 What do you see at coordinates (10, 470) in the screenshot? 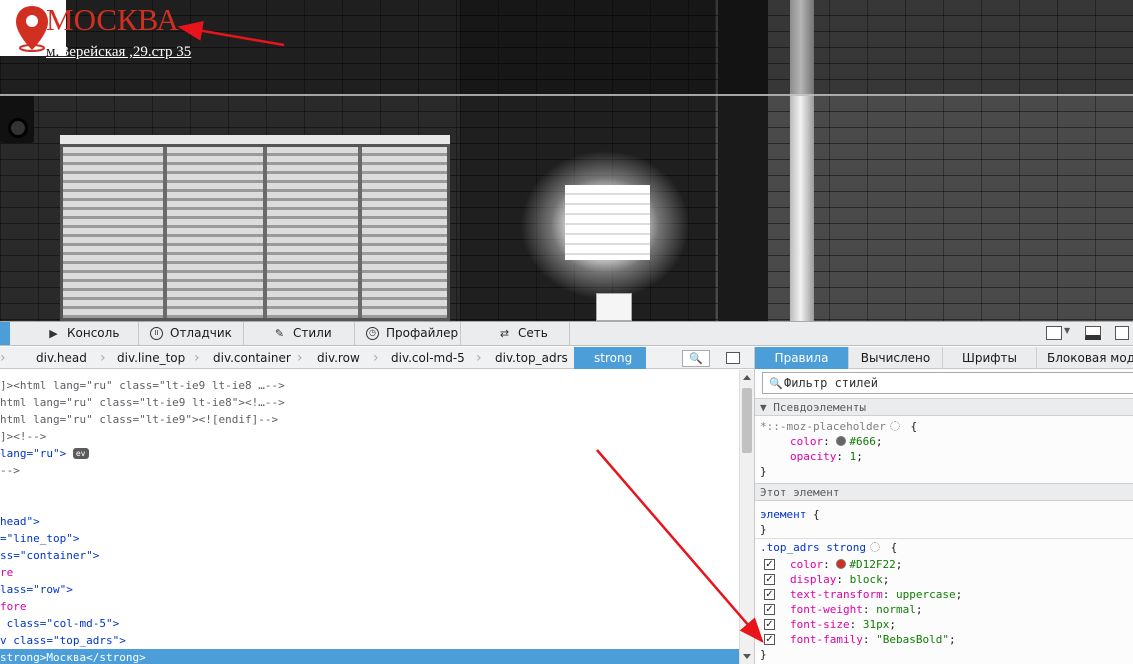
I see `markup-line: -->` at bounding box center [10, 470].